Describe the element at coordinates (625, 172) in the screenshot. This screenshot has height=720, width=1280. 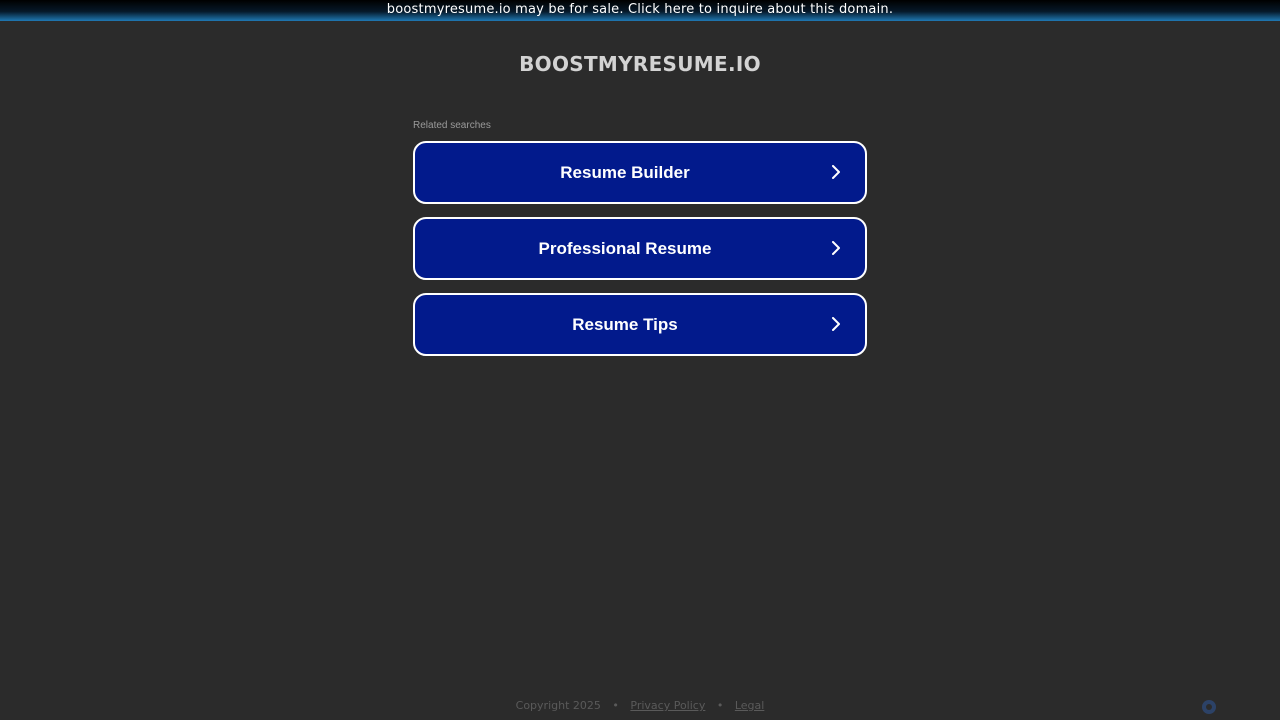
I see `related-search-label: Resume Builder` at that location.